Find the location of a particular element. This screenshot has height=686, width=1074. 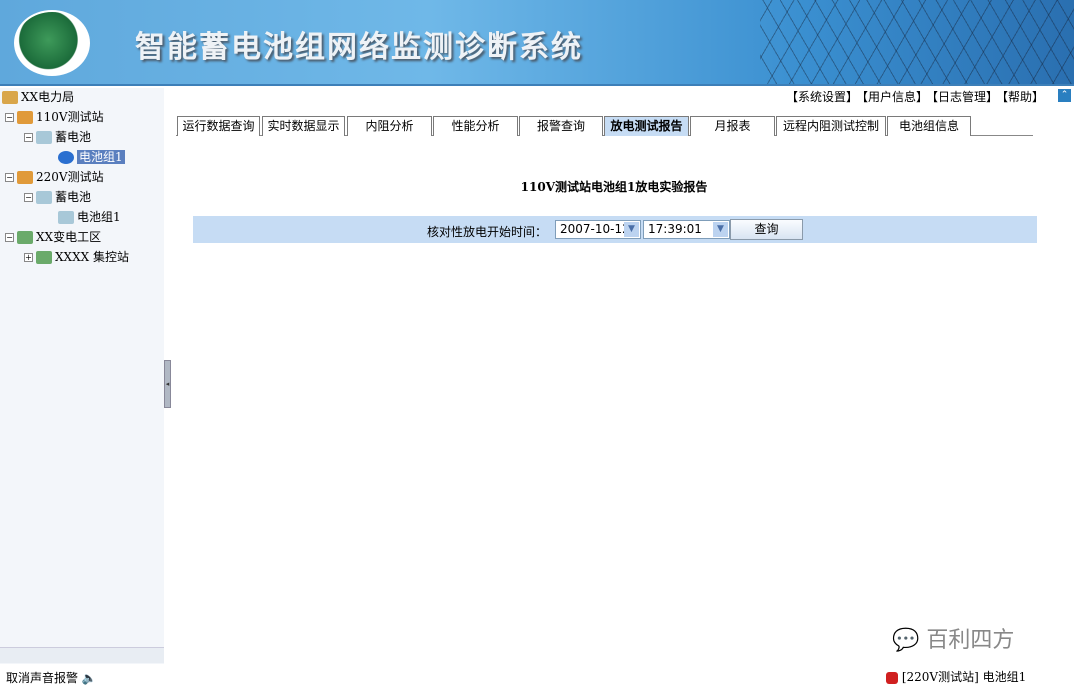

tree-station-110v: − 110V测试站 is located at coordinates (54, 117).